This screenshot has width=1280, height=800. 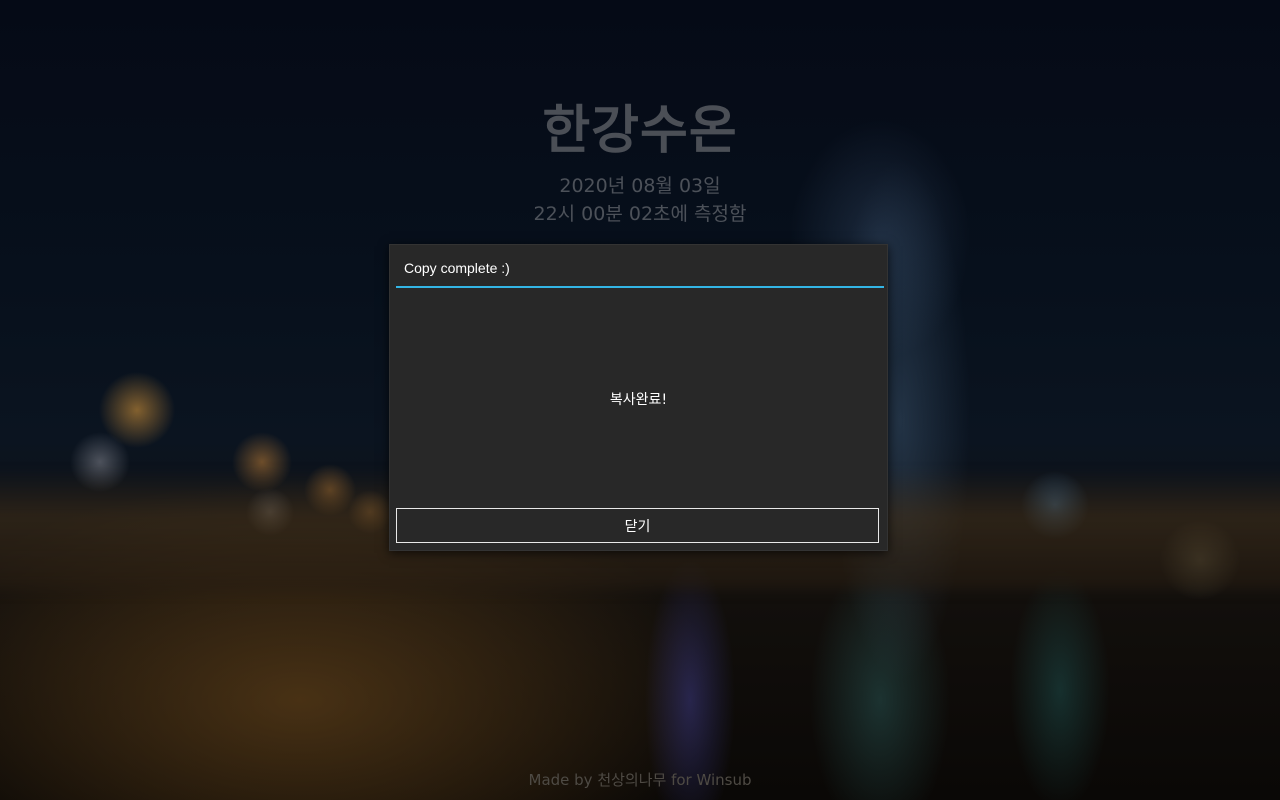 I want to click on copy-complete-dialog: Copy complete :) 복사완료! 닫기, so click(x=638, y=397).